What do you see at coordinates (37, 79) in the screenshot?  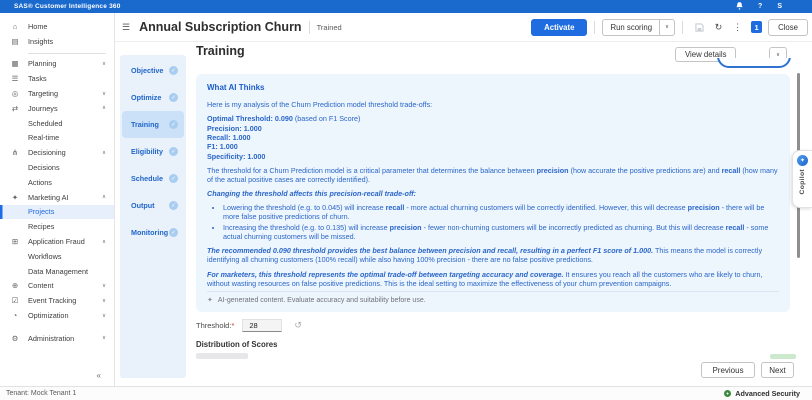 I see `sidebar-item-label: Tasks` at bounding box center [37, 79].